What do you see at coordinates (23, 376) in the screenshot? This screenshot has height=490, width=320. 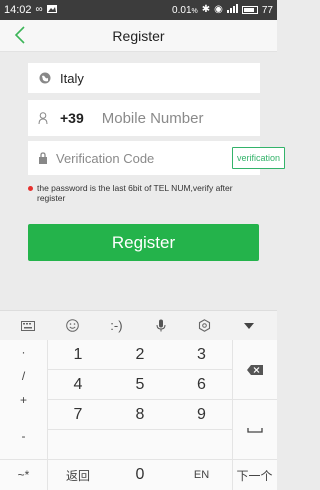 I see `symbol-key-slash: /` at bounding box center [23, 376].